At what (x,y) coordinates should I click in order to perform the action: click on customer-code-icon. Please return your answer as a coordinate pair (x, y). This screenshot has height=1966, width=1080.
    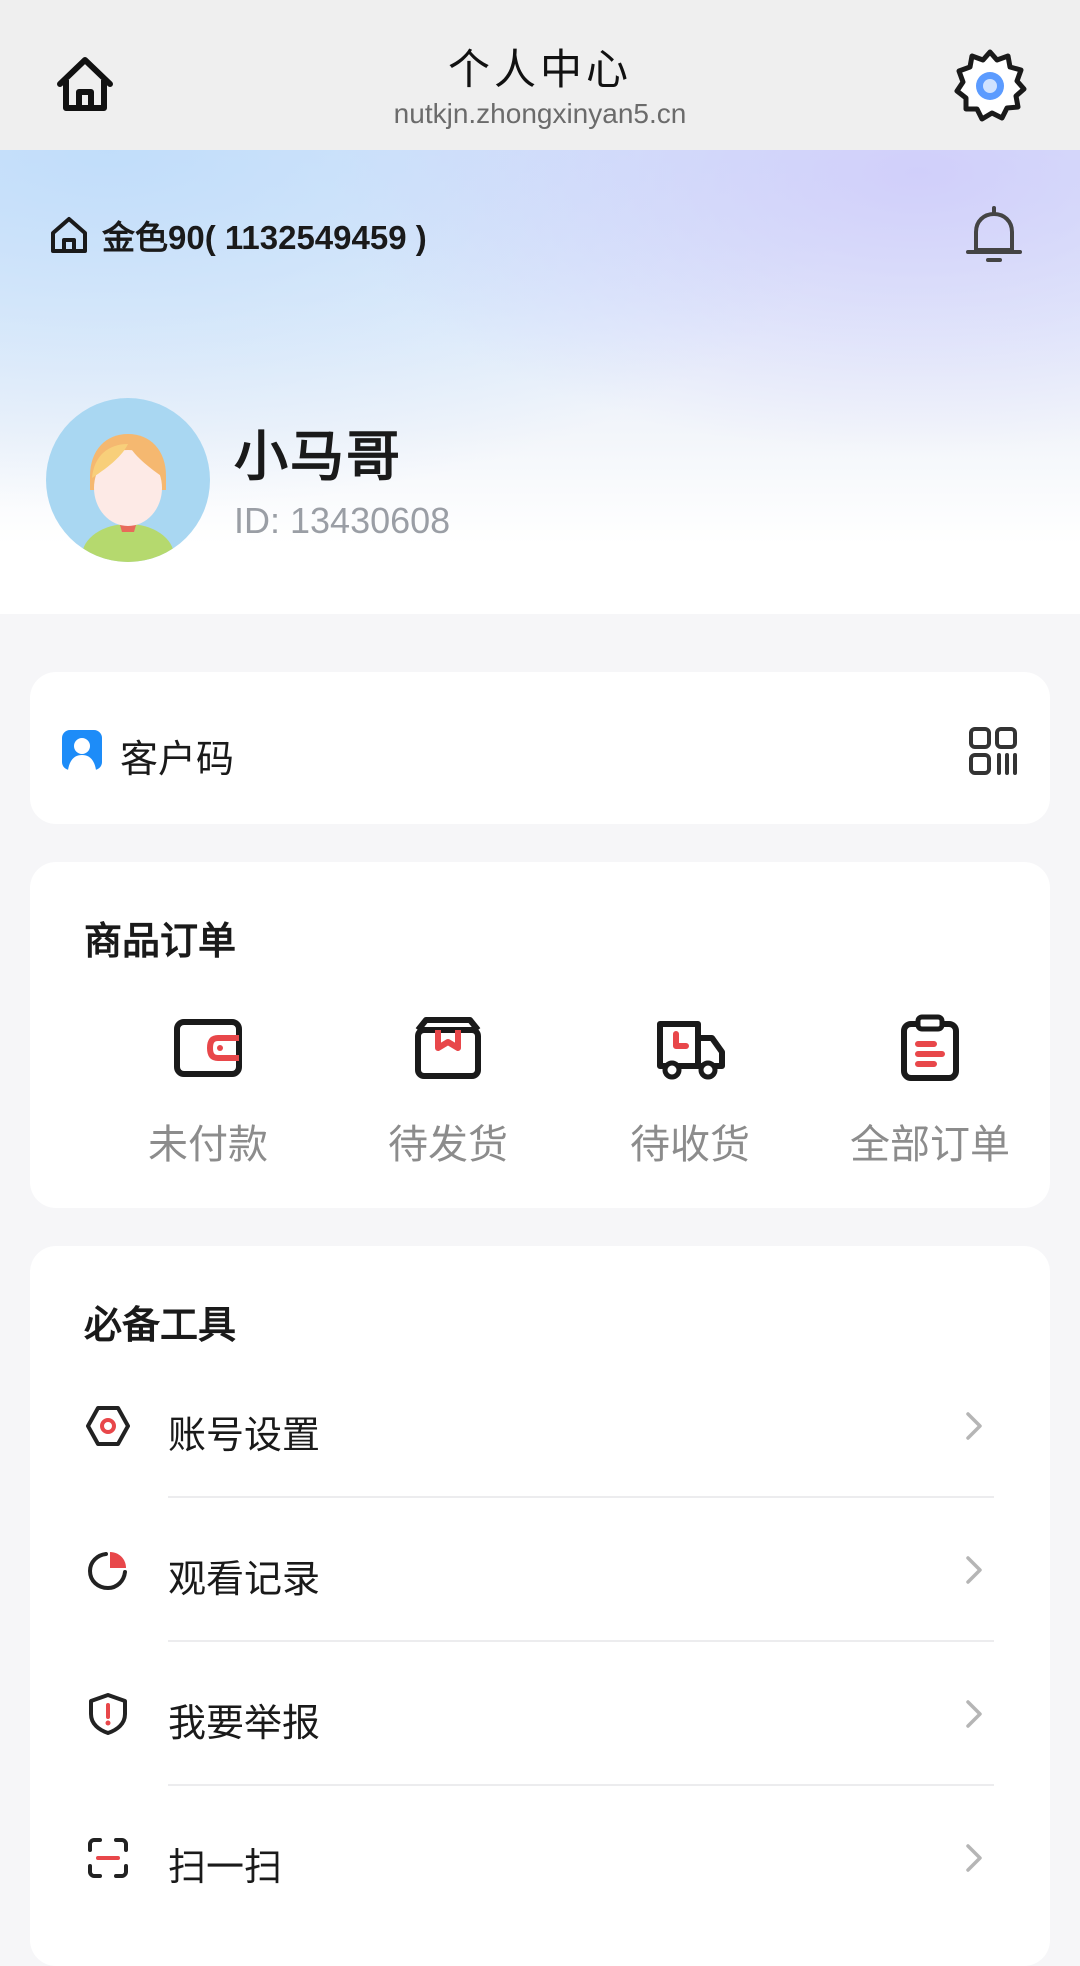
    Looking at the image, I should click on (82, 750).